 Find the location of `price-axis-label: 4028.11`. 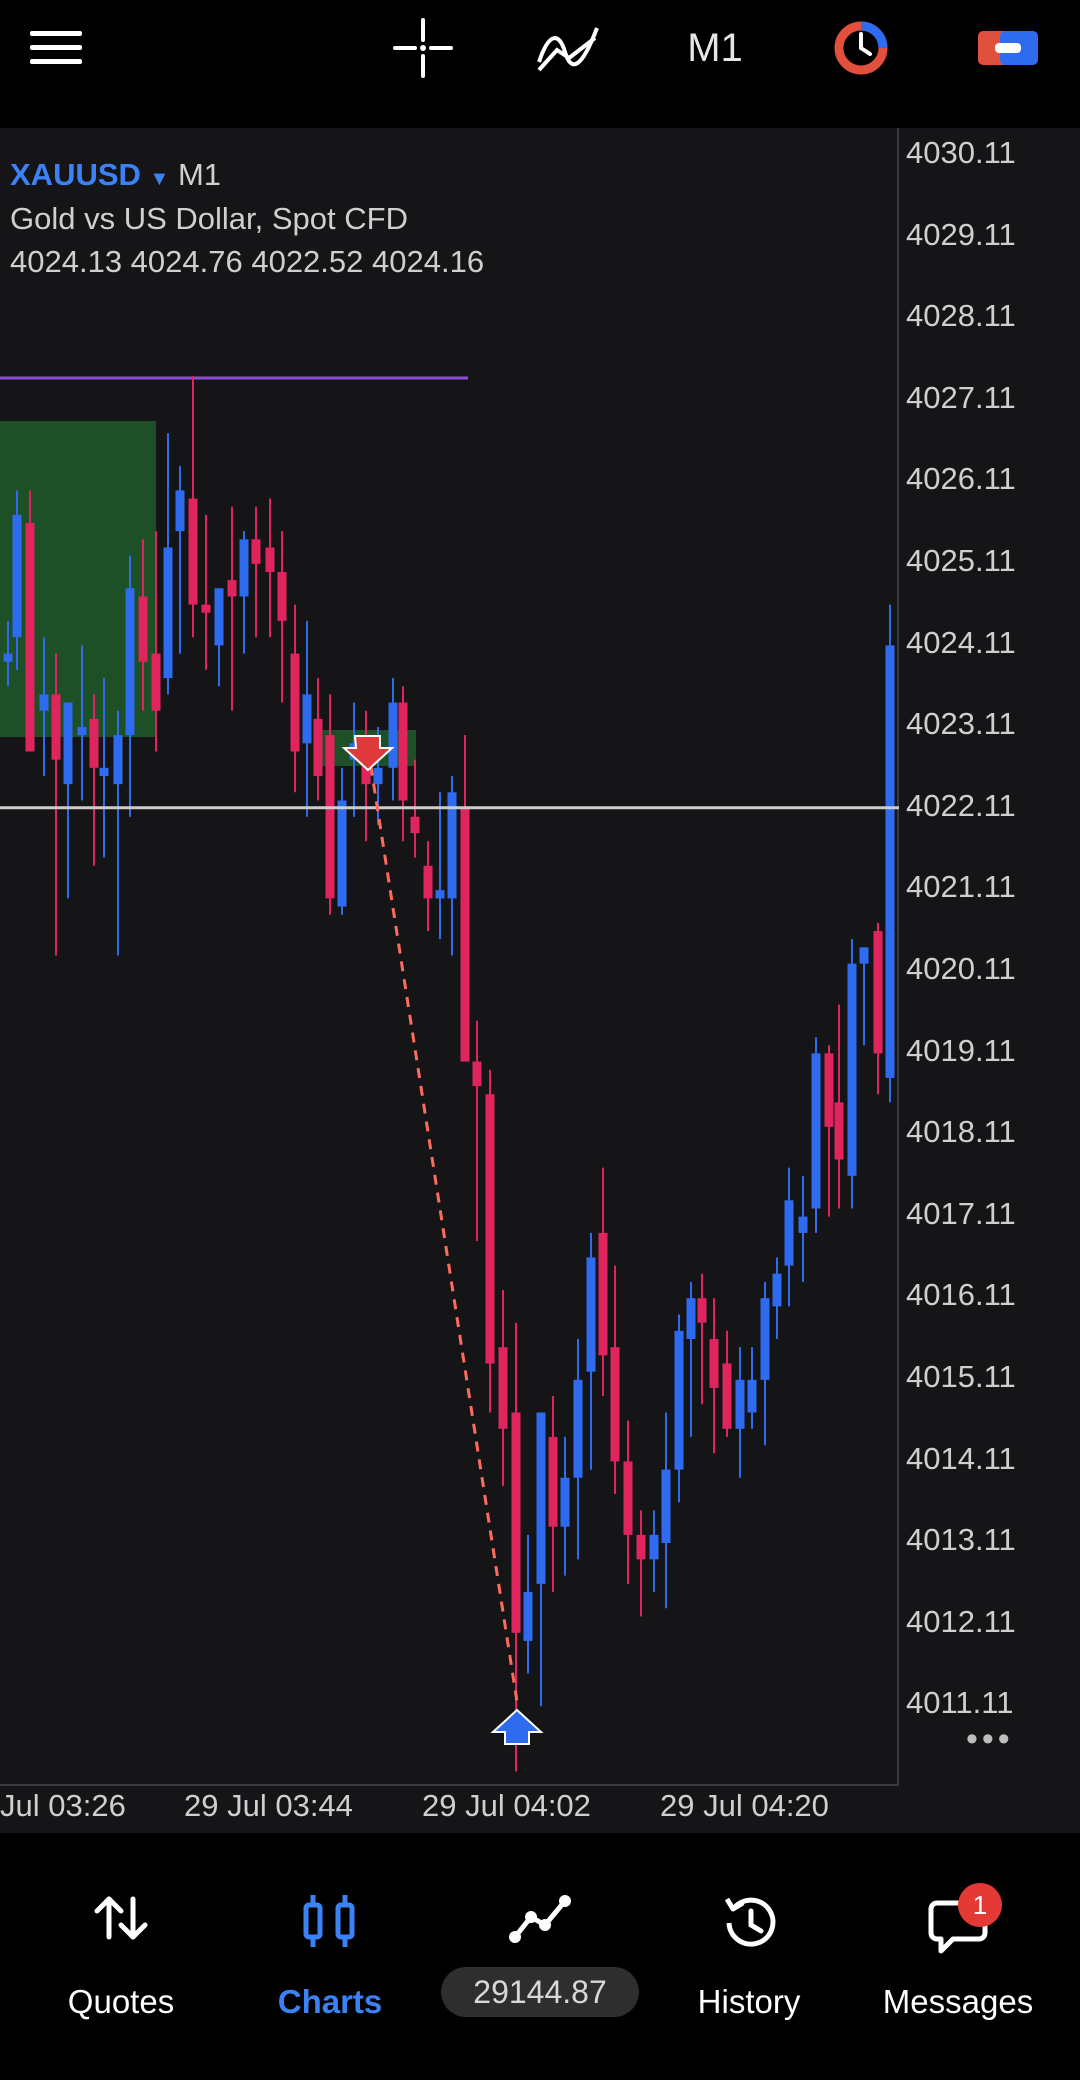

price-axis-label: 4028.11 is located at coordinates (961, 316).